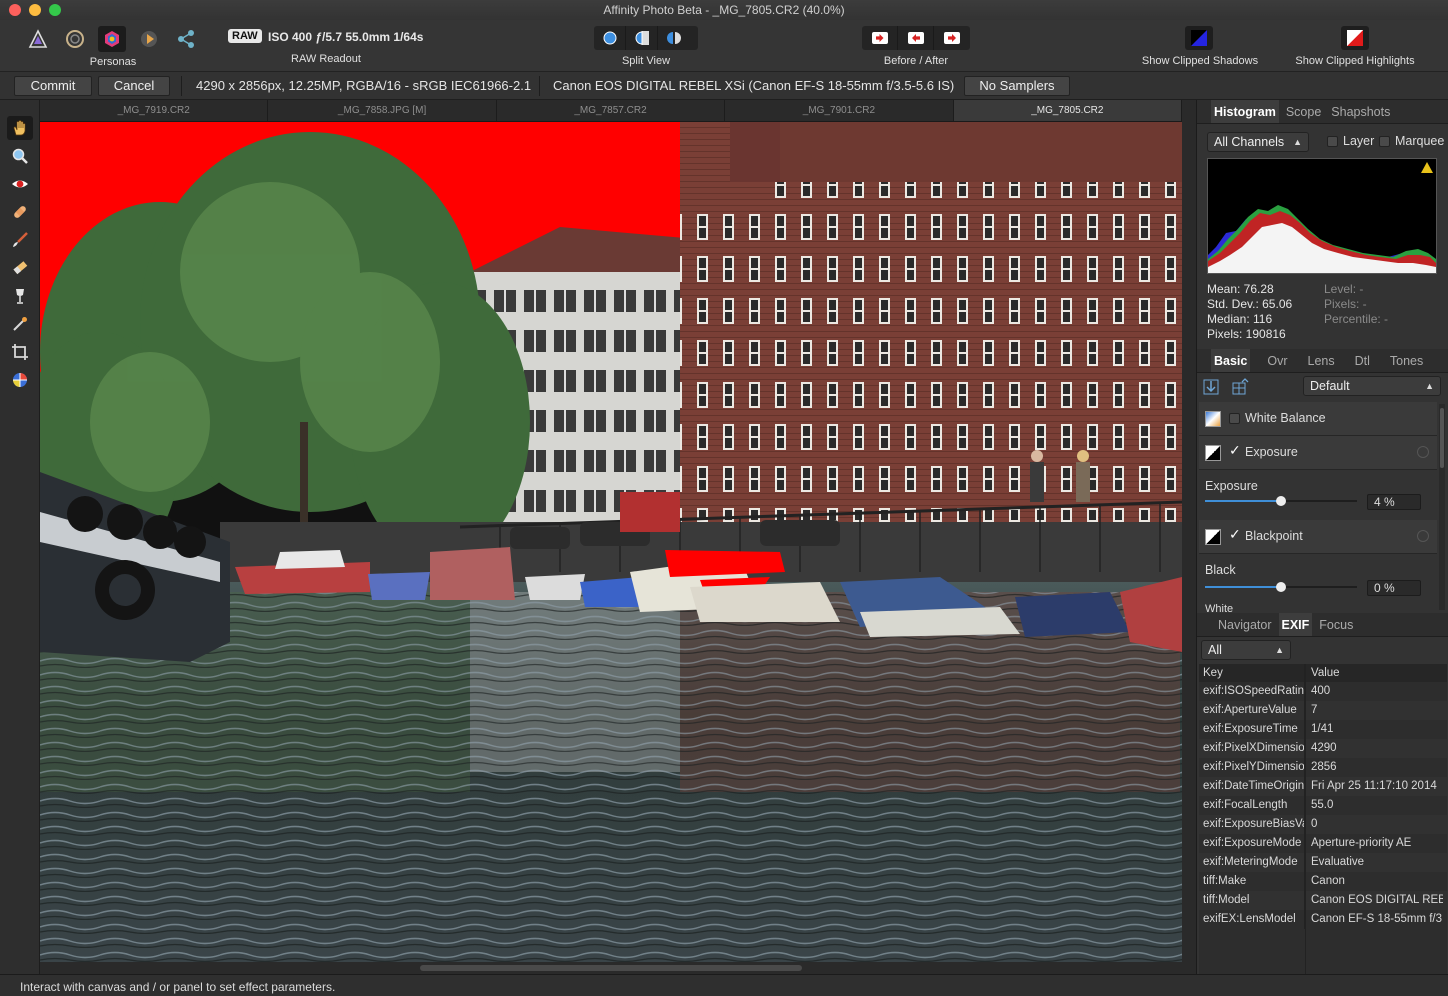 This screenshot has width=1448, height=996. Describe the element at coordinates (1068, 110) in the screenshot. I see `document-tab-active: _MG_7805.CR2` at that location.